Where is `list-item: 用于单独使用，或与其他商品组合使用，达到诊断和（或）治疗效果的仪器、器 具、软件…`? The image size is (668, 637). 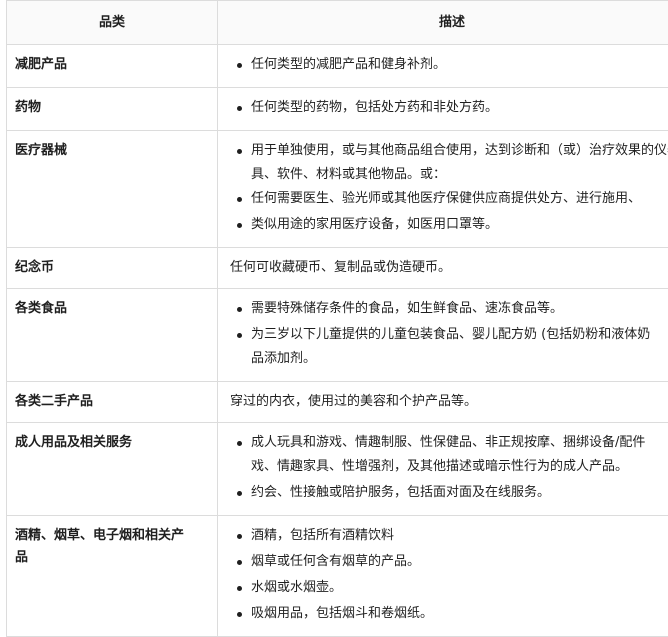 list-item: 用于单独使用，或与其他商品组合使用，达到诊断和（或）治疗效果的仪器、器 具、软件… is located at coordinates (449, 163).